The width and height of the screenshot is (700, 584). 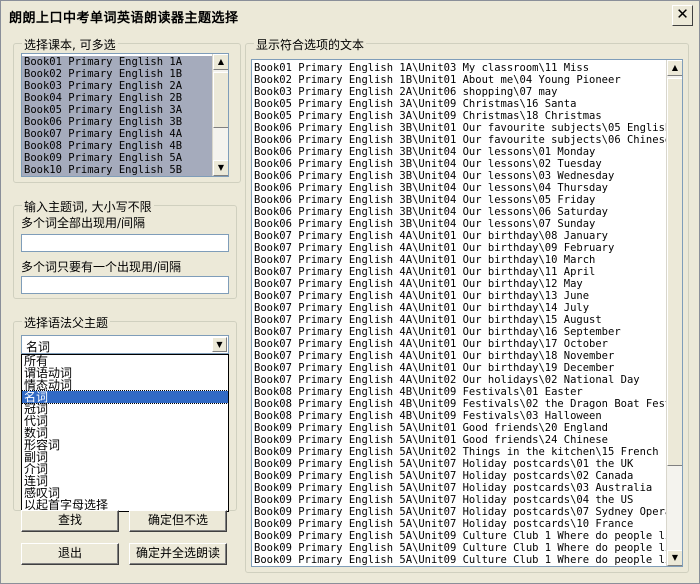 What do you see at coordinates (125, 170) in the screenshot?
I see `course-list-item: Book10 Primary English 5B` at bounding box center [125, 170].